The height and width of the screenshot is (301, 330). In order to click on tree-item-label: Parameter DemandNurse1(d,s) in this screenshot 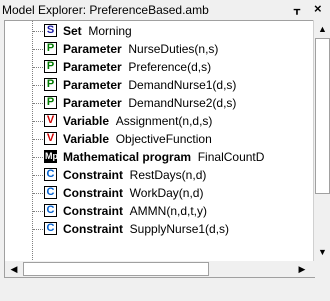, I will do `click(149, 85)`.